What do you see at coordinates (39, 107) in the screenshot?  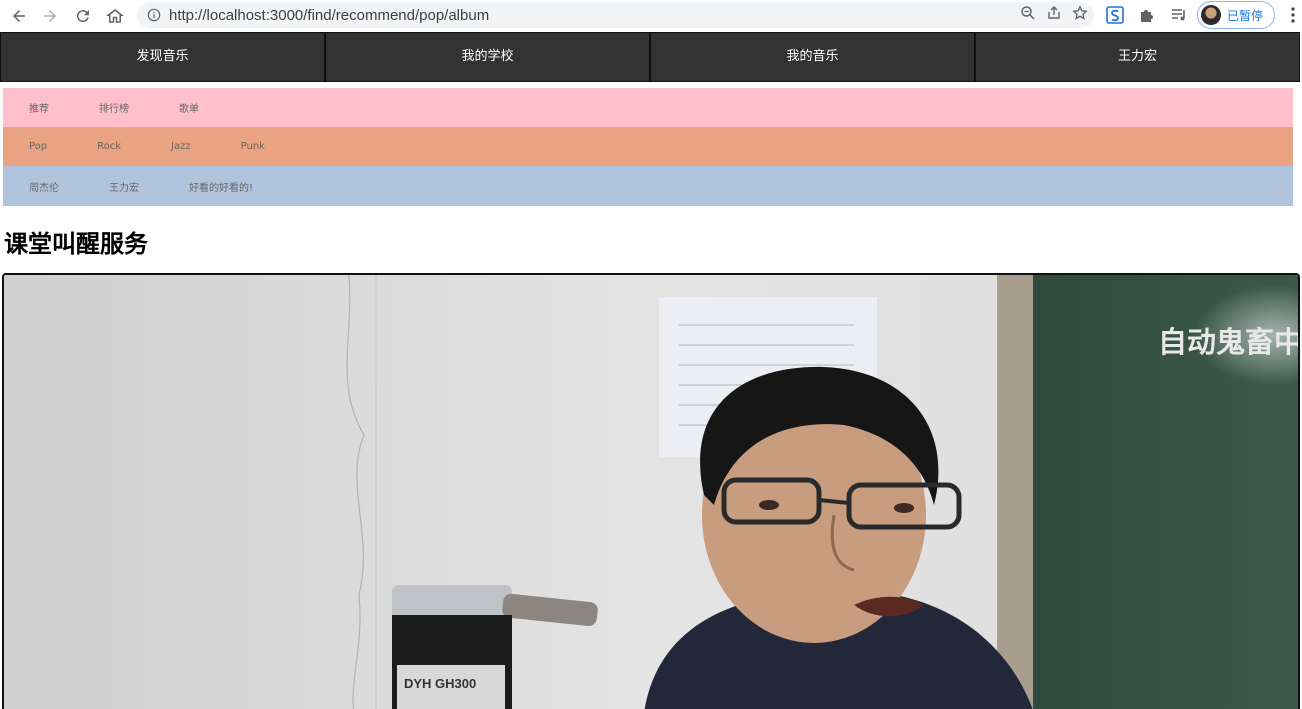 I see `sub-nav-link-recommend: 推荐` at bounding box center [39, 107].